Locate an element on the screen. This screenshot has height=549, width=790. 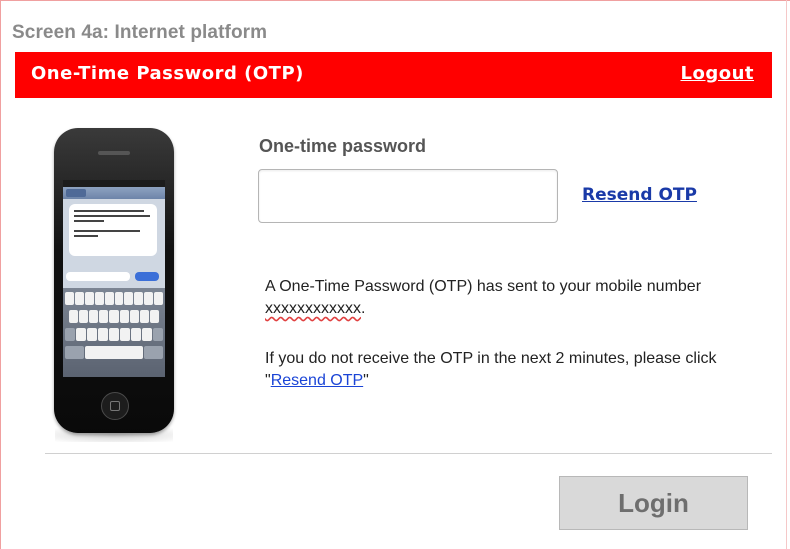
phone-screen is located at coordinates (114, 278).